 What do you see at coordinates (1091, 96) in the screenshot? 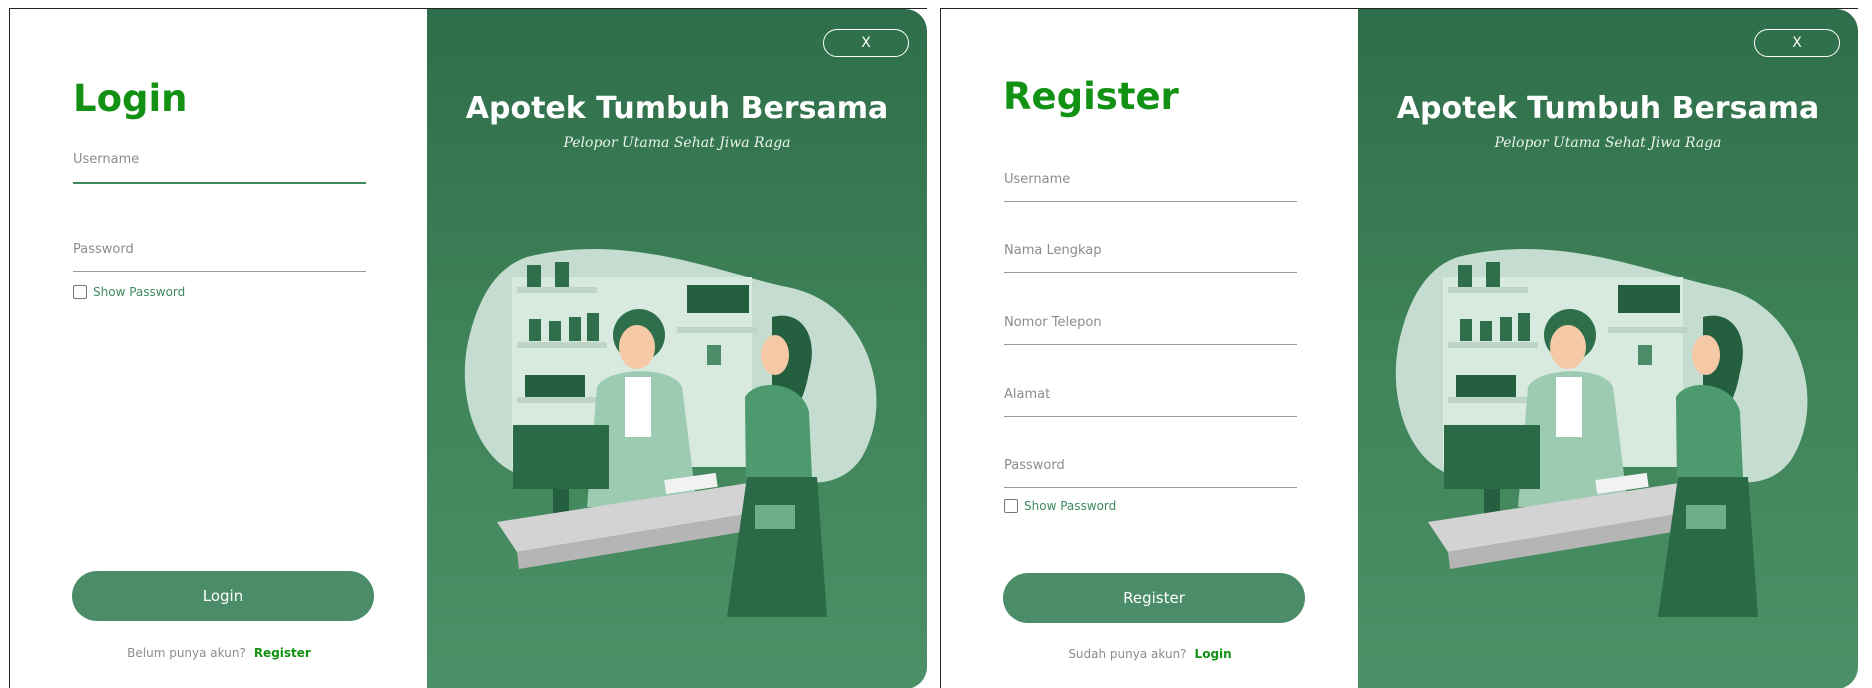
I see `register-title: Register` at bounding box center [1091, 96].